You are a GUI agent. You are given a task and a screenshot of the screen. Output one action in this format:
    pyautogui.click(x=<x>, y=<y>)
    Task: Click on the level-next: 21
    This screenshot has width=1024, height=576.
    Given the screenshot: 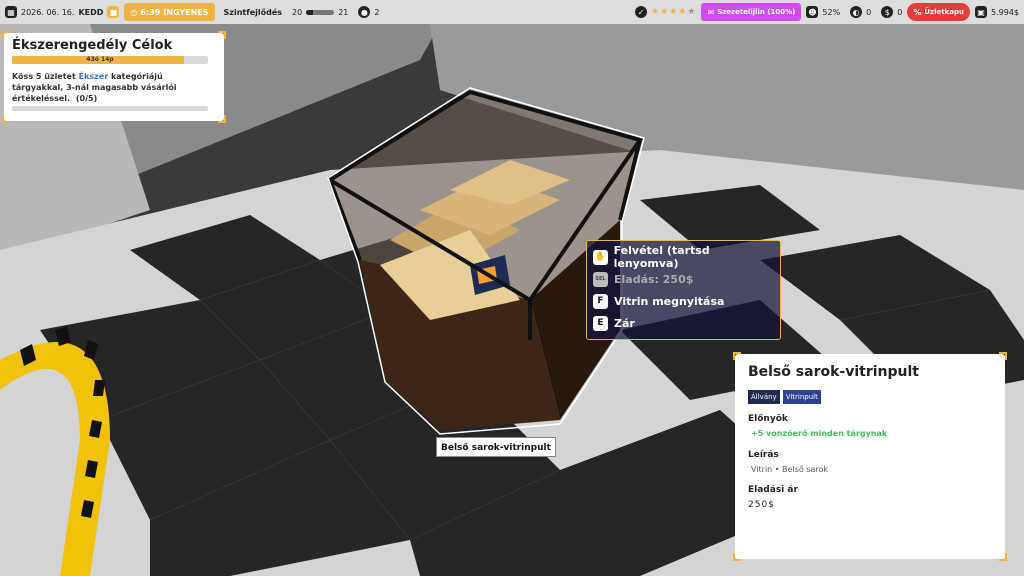 What is the action you would take?
    pyautogui.click(x=343, y=12)
    